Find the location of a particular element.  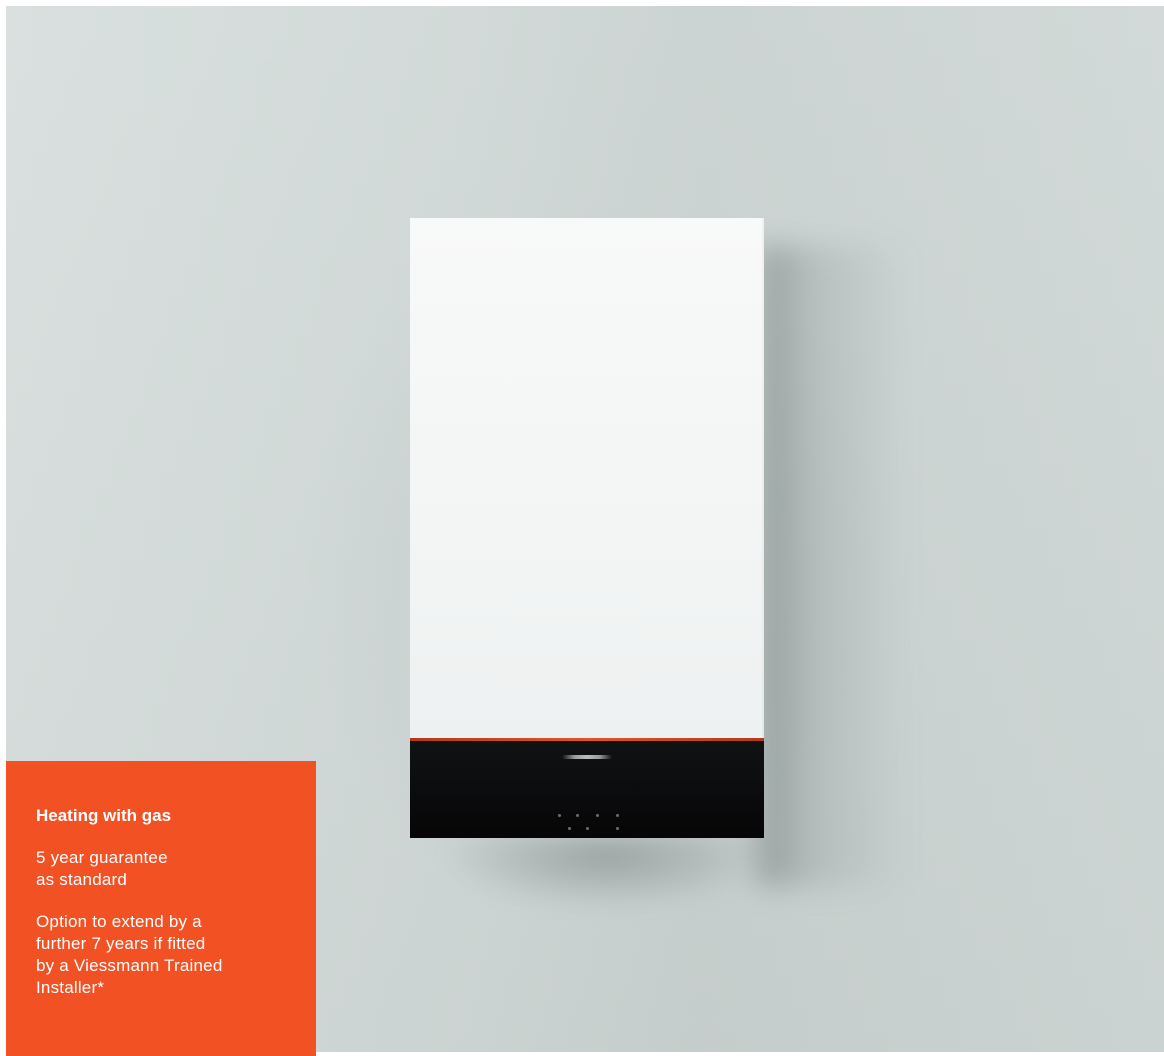

viessmann-logo-icon is located at coordinates (587, 757).